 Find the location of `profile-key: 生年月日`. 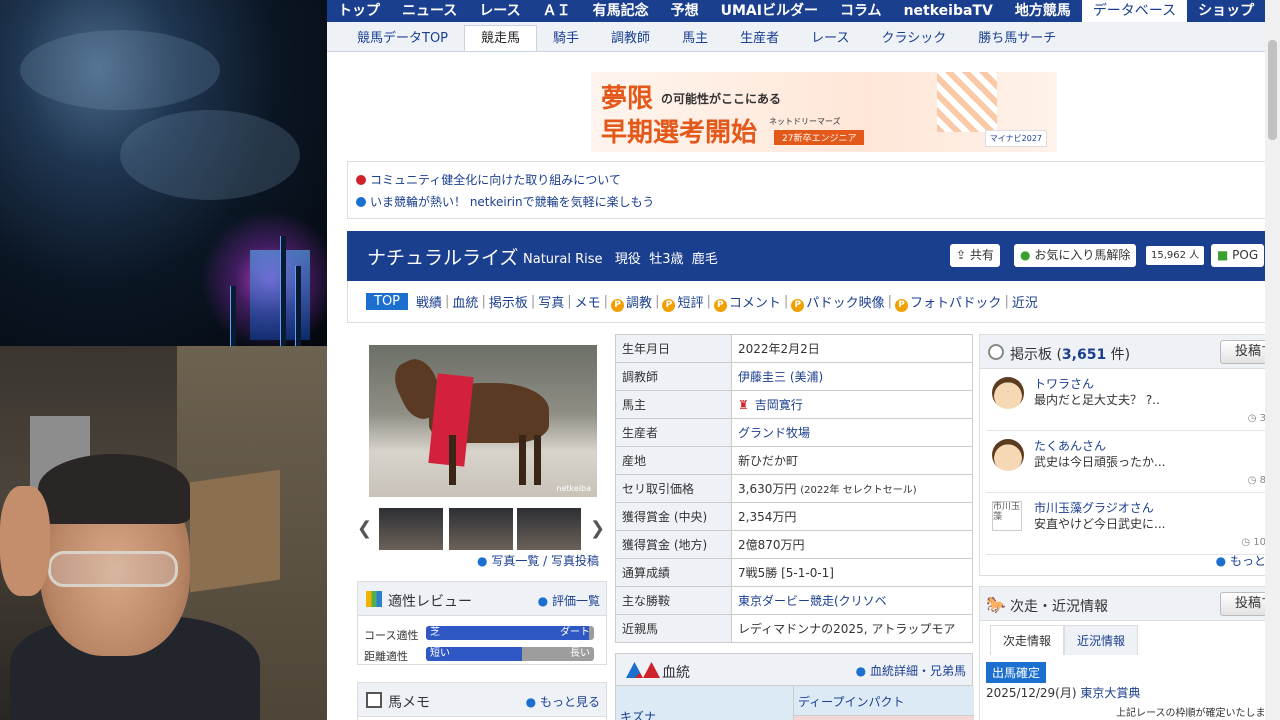

profile-key: 生年月日 is located at coordinates (673, 348).